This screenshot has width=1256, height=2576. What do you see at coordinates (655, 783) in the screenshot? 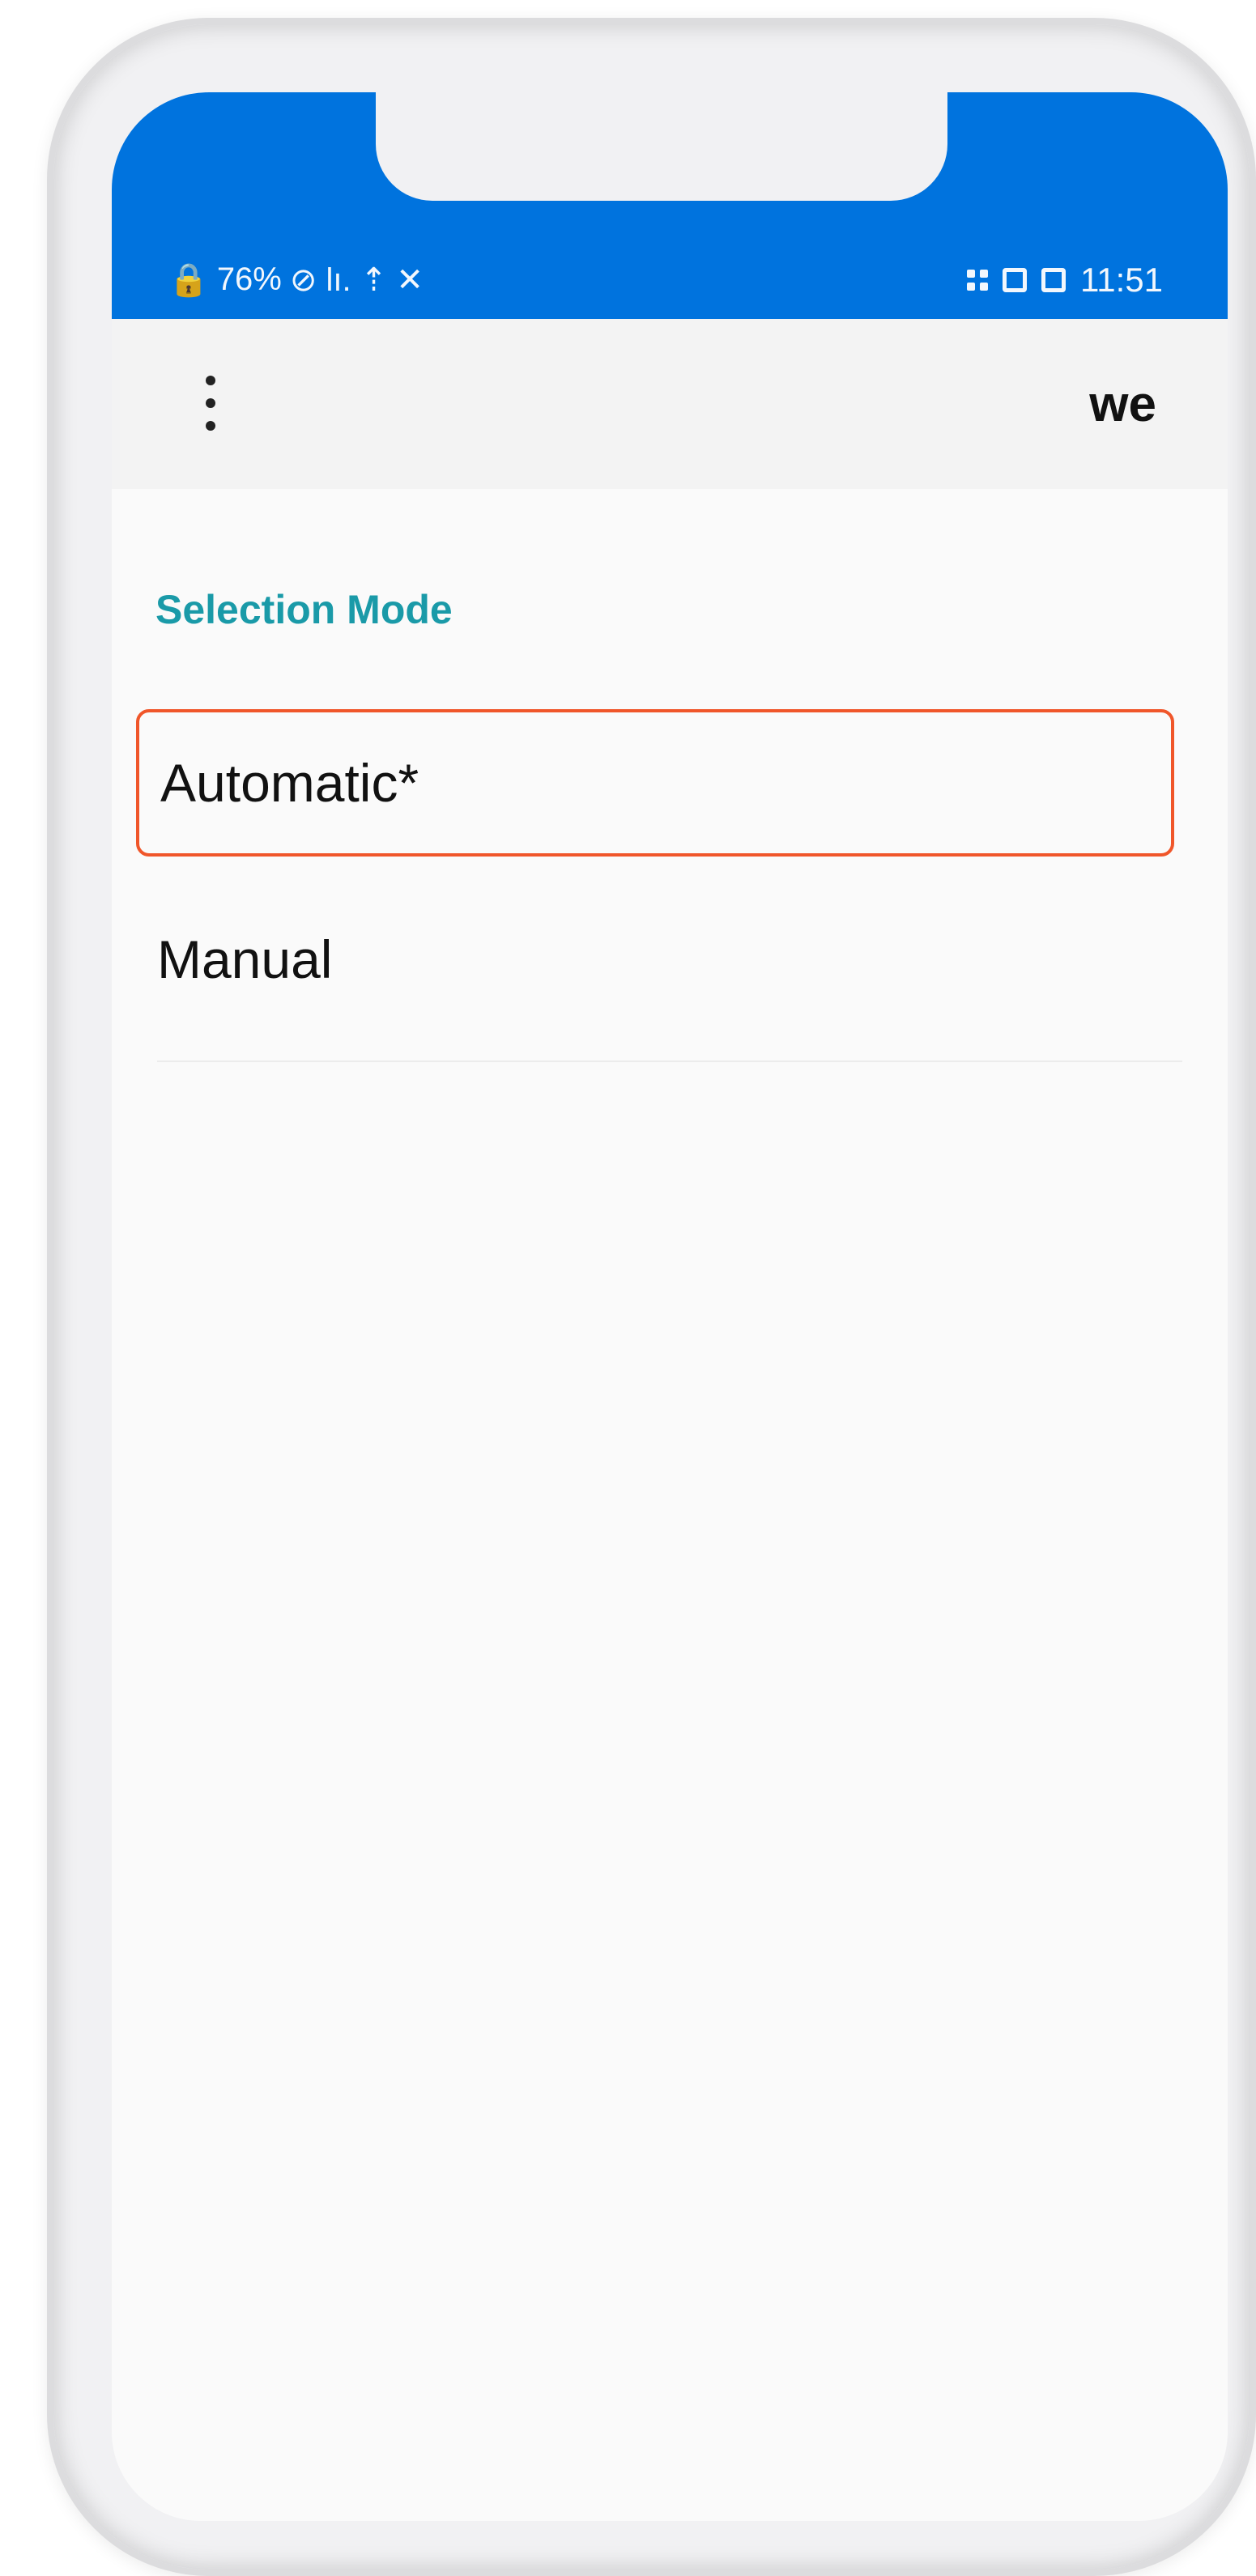
I see `option-automatic: Automatic*` at bounding box center [655, 783].